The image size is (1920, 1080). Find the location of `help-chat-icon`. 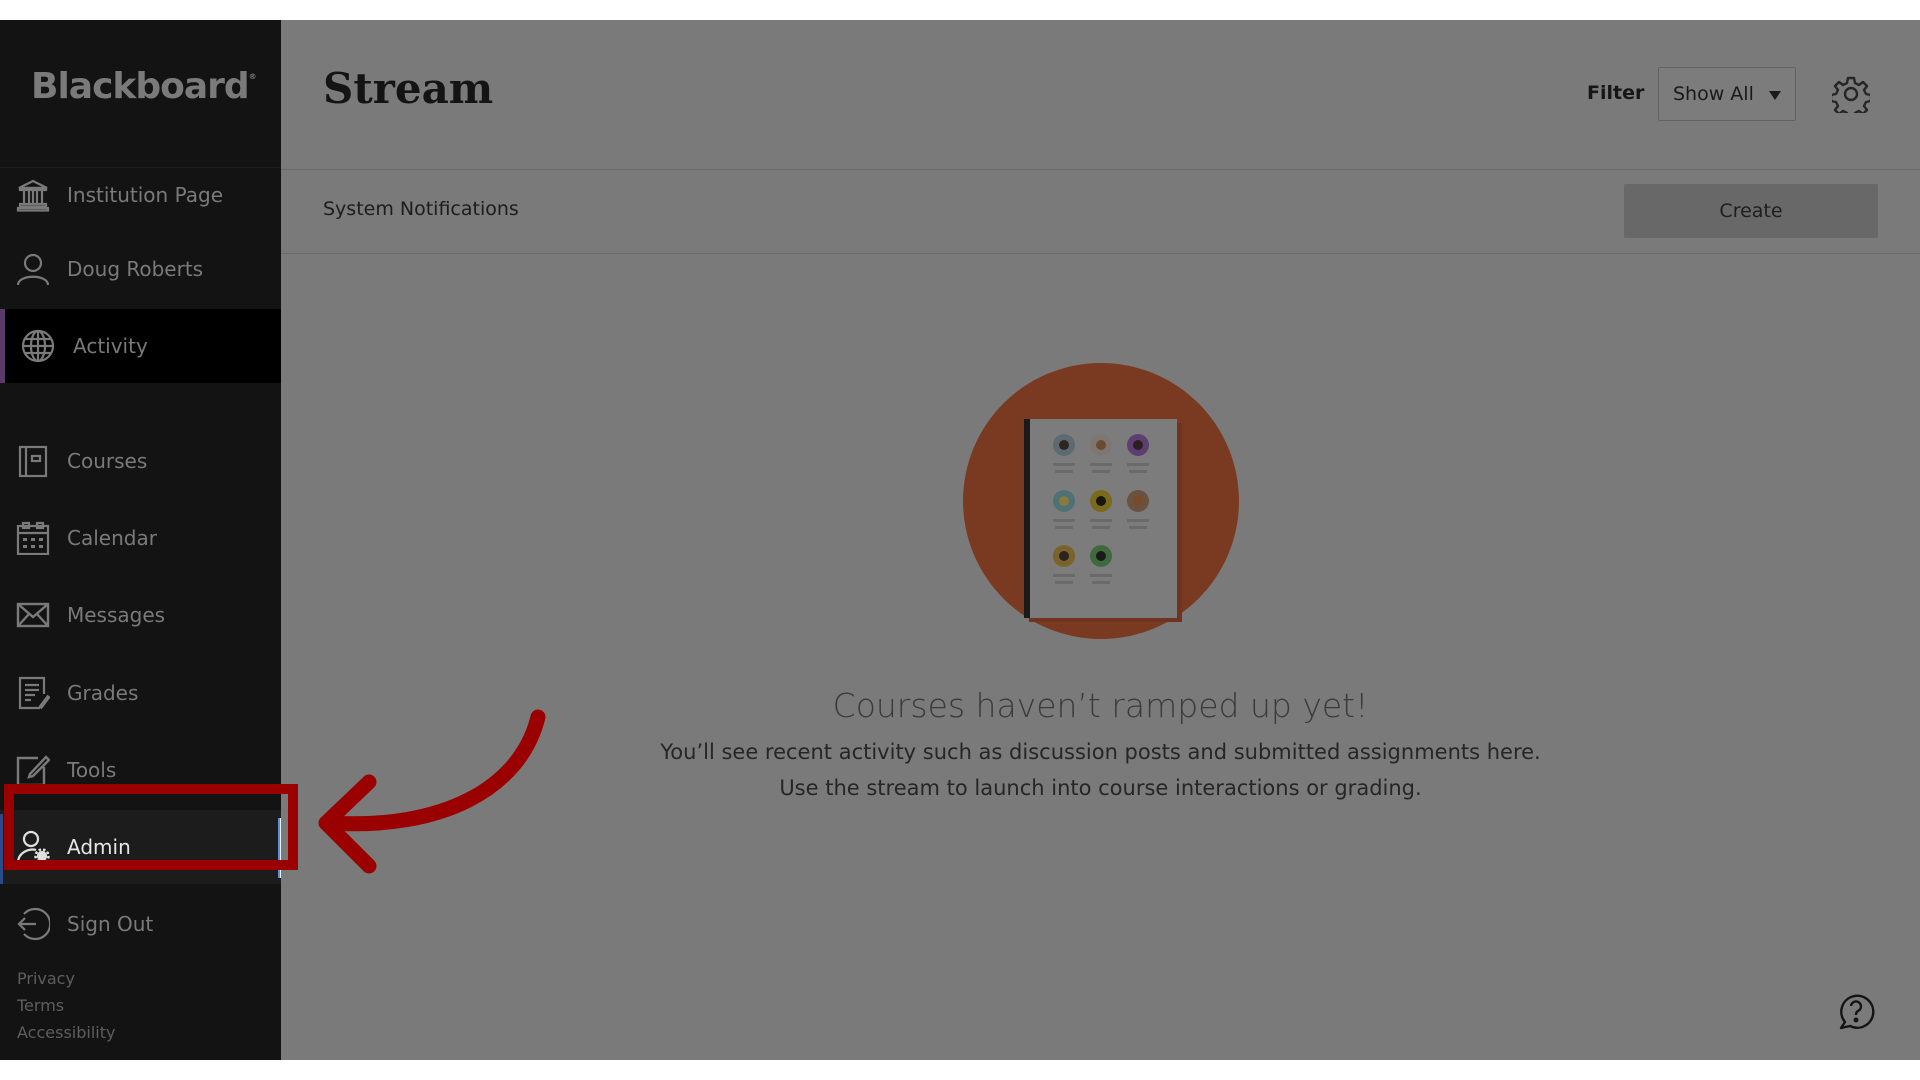

help-chat-icon is located at coordinates (1856, 1011).